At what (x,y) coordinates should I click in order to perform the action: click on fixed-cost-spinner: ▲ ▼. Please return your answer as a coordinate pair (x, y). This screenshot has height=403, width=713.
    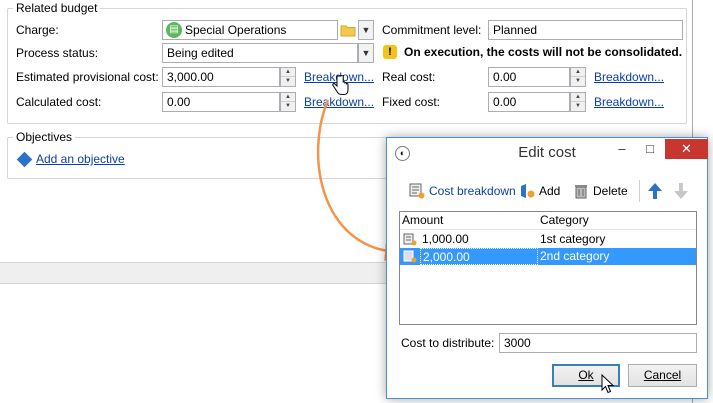
    Looking at the image, I should click on (578, 102).